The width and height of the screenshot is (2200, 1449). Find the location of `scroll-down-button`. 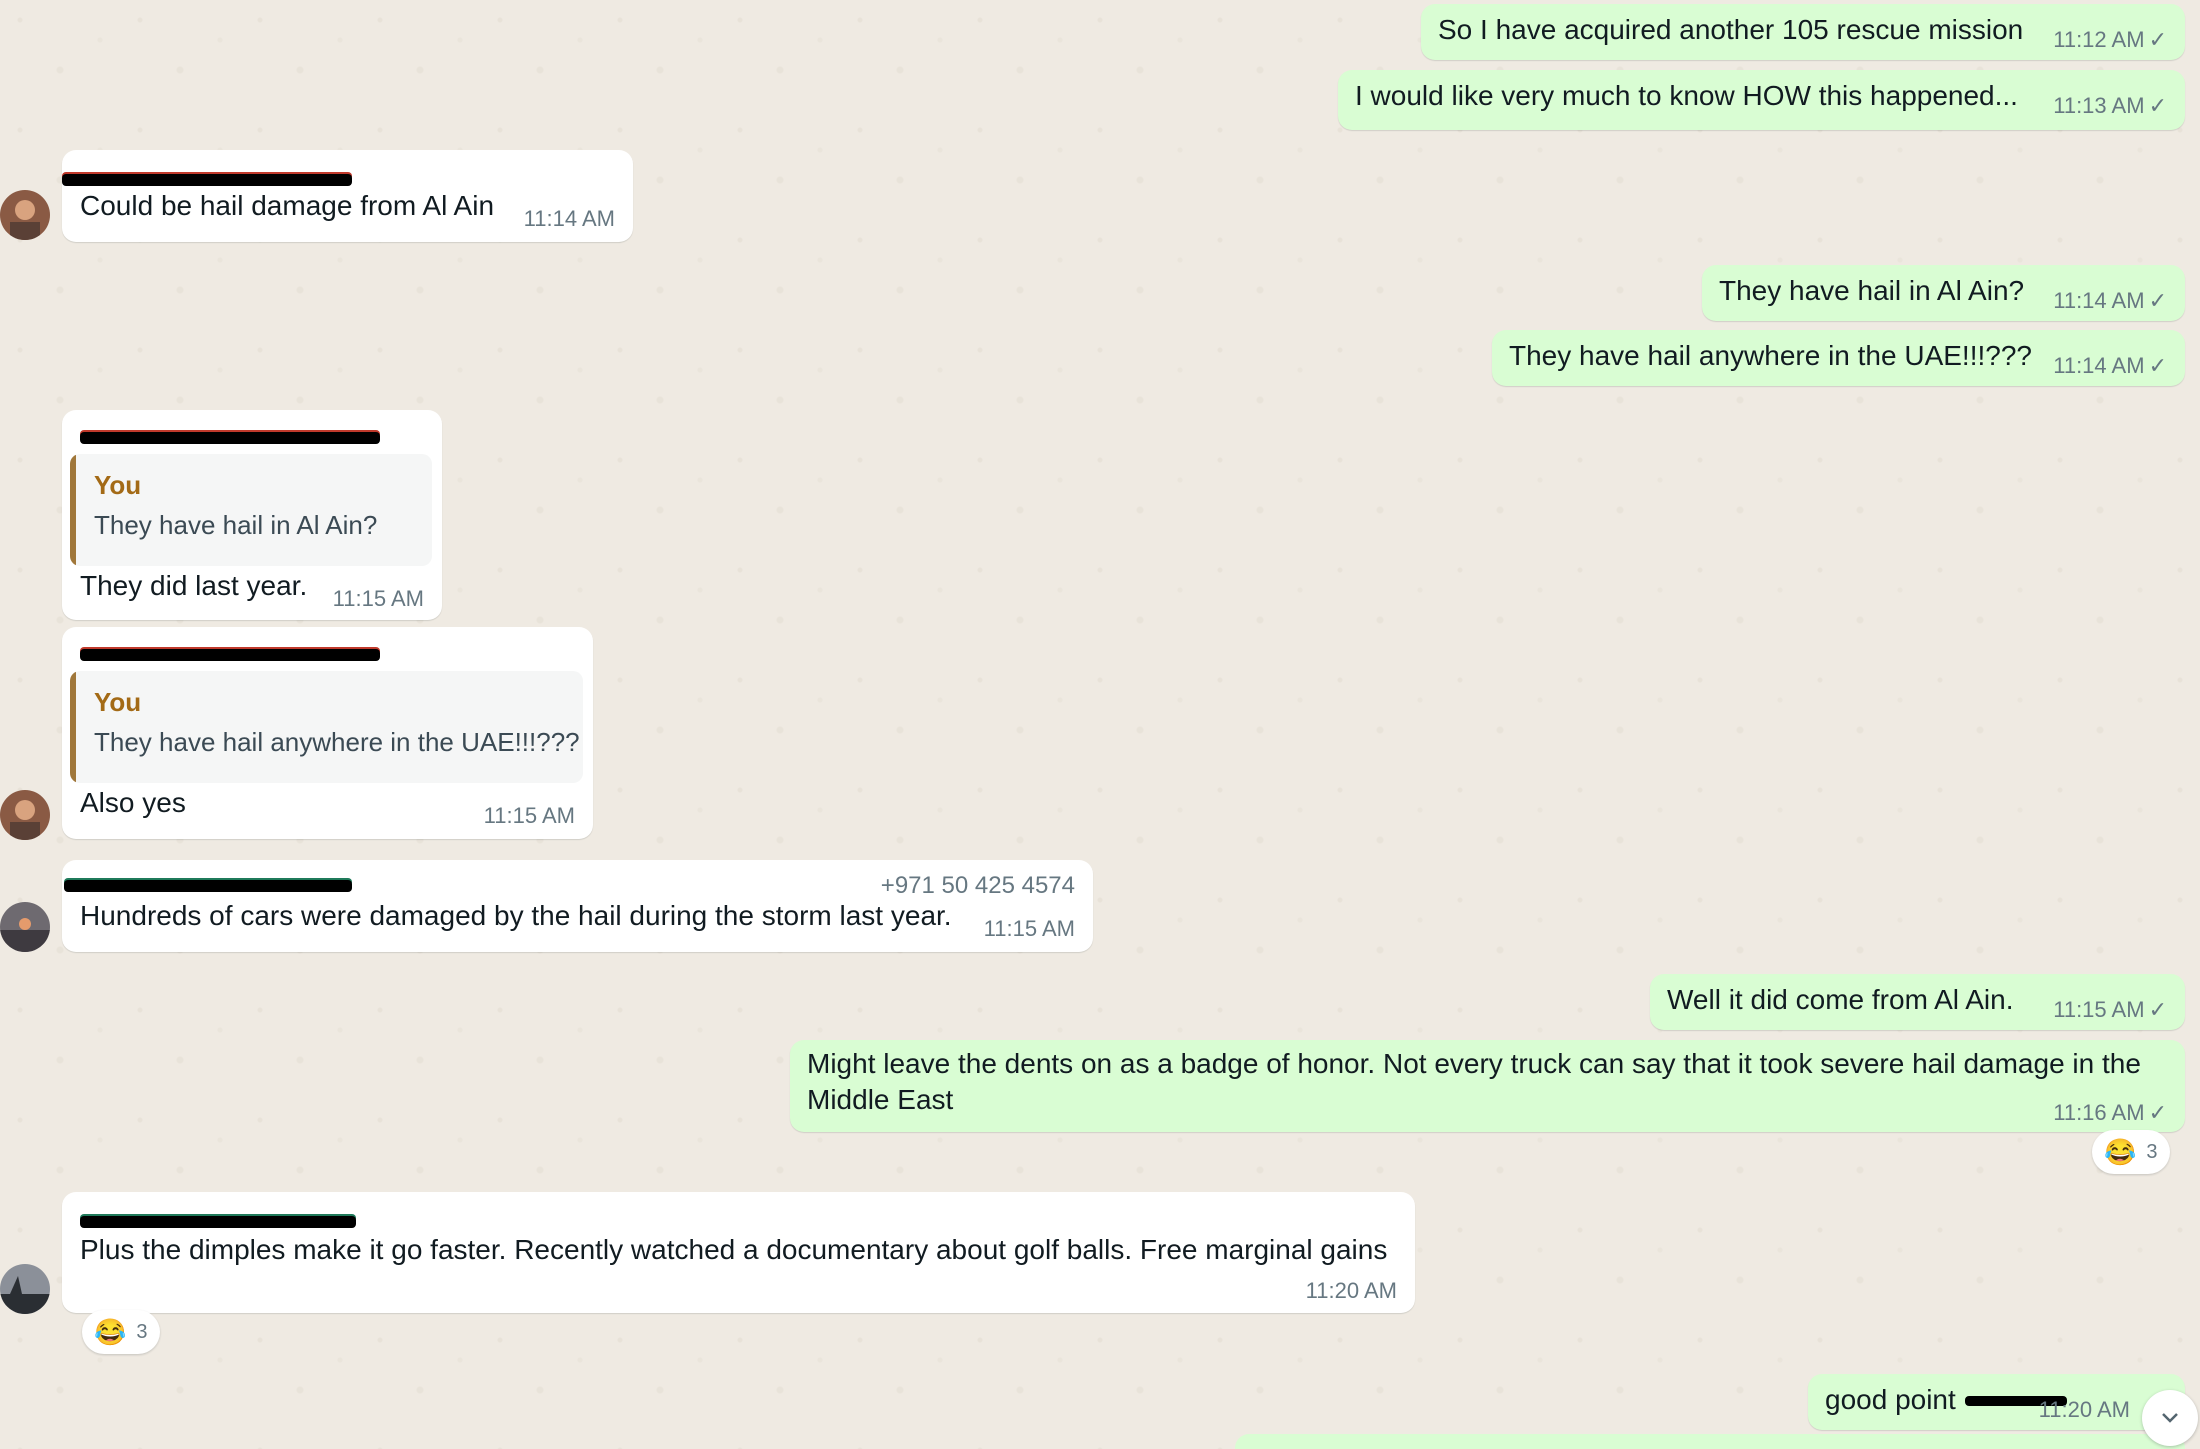

scroll-down-button is located at coordinates (2170, 1418).